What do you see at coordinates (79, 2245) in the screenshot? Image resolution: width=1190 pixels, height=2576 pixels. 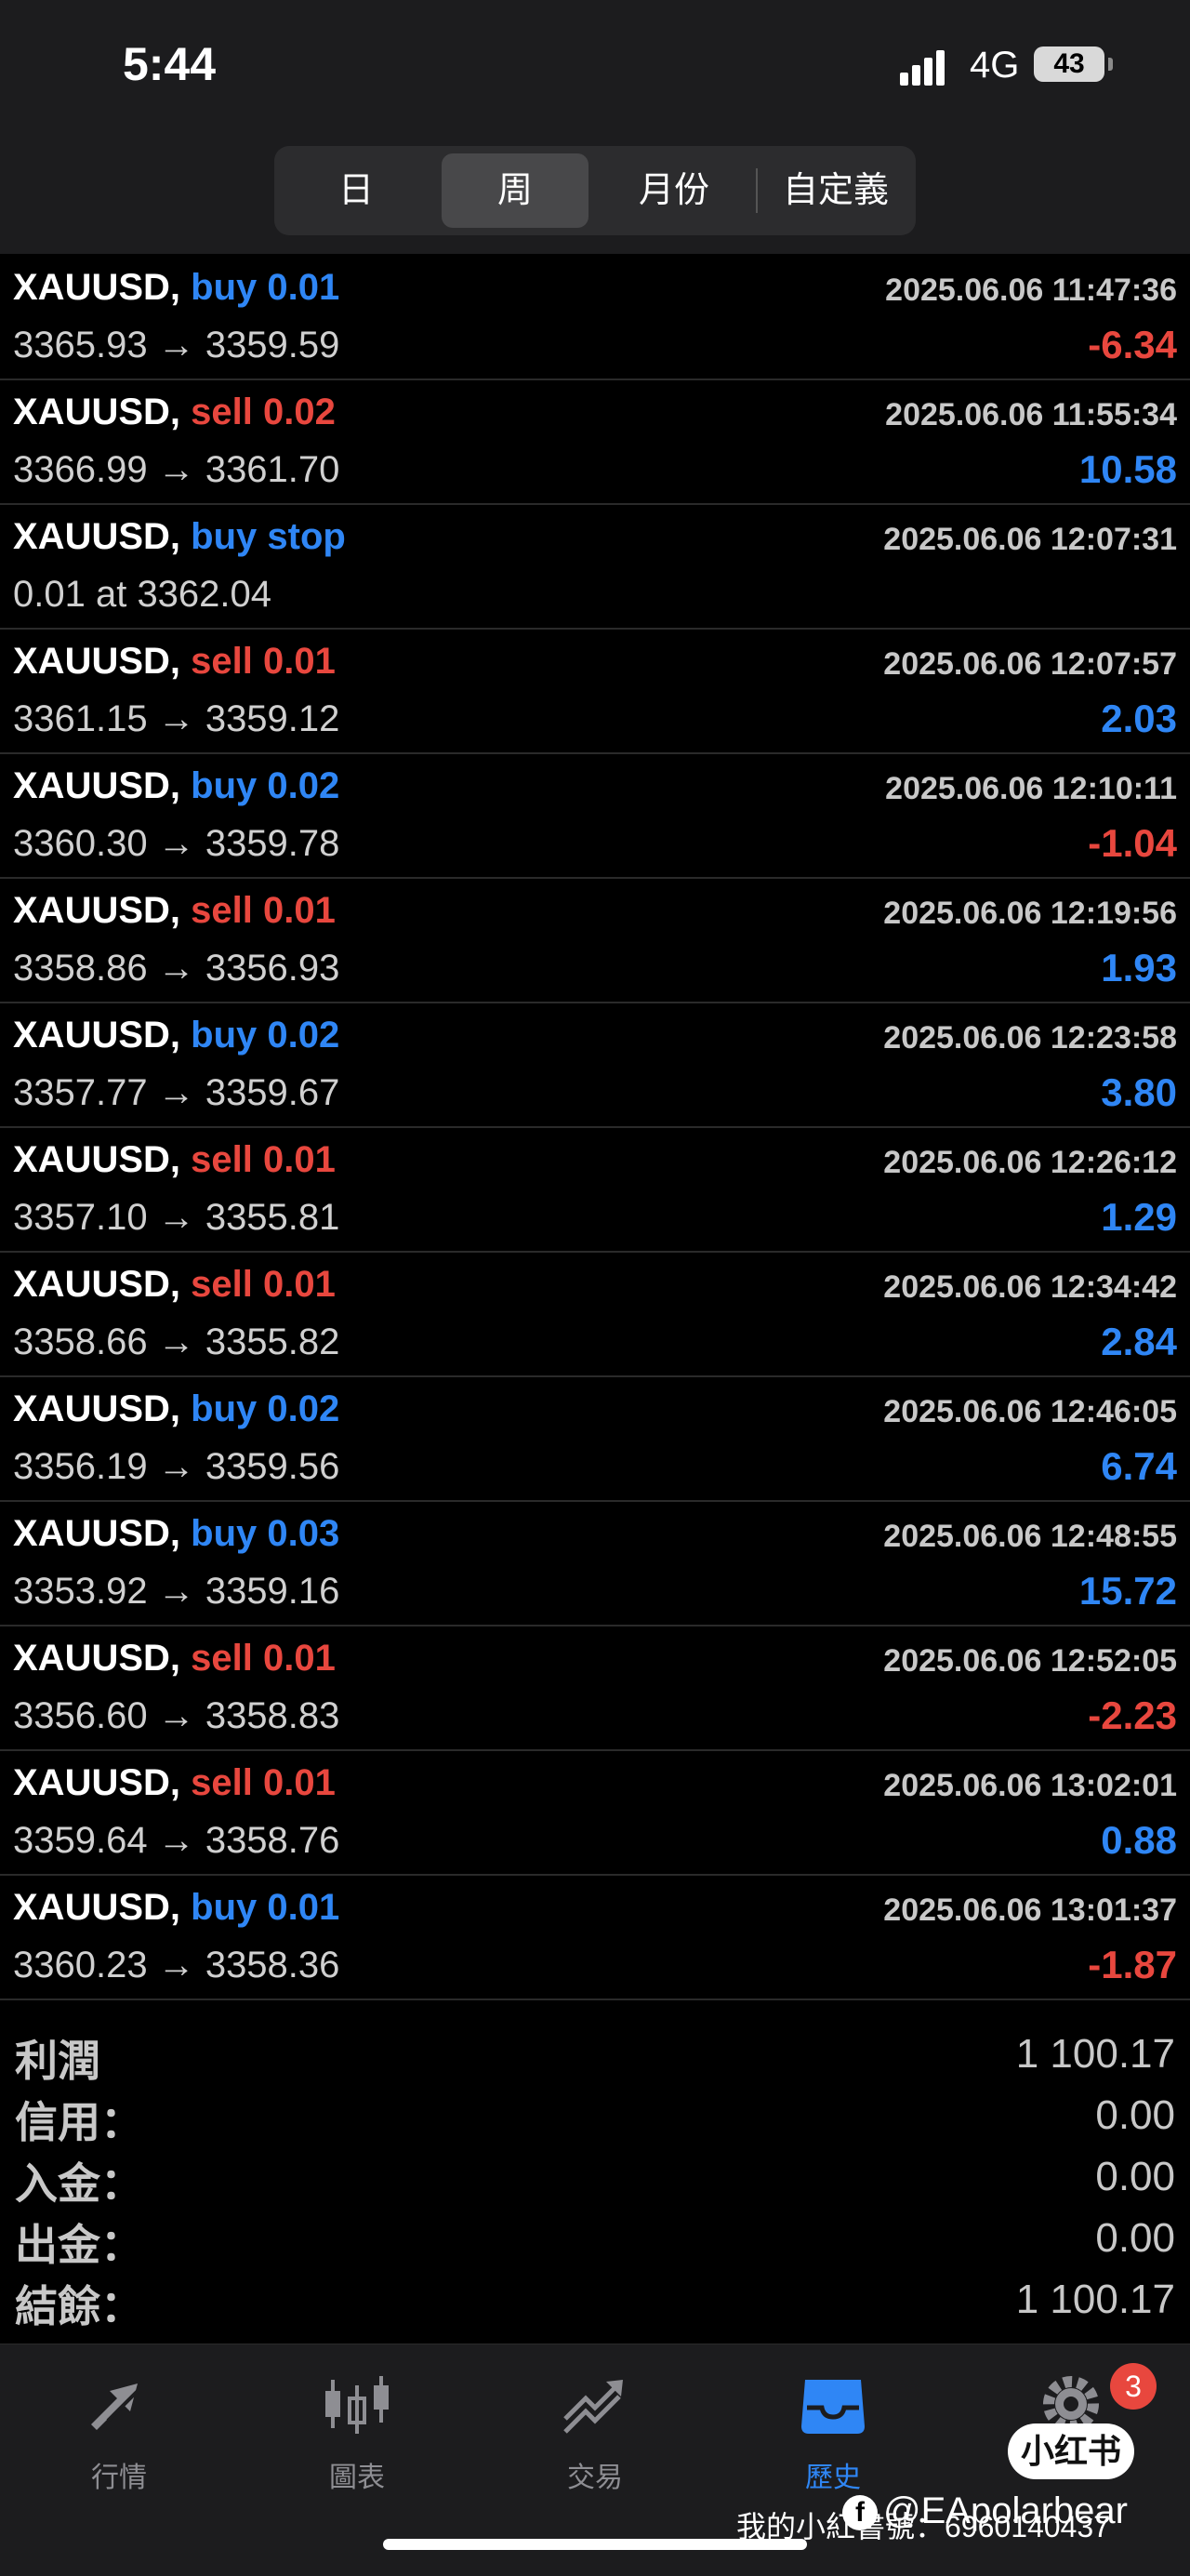 I see `summary-label: 出金：` at bounding box center [79, 2245].